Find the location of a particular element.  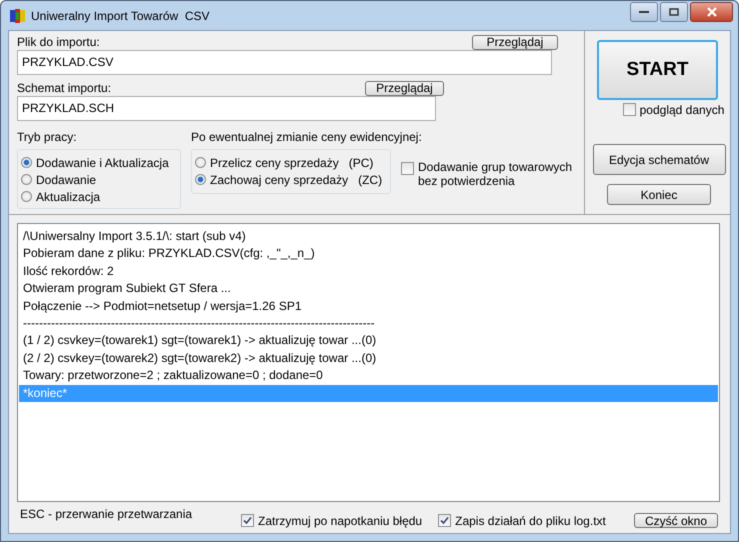

log-line: (2 / 2) csvkey=(towarek2) sgt=(towarek2) -> aktualizuję towar ...(0) is located at coordinates (368, 359).